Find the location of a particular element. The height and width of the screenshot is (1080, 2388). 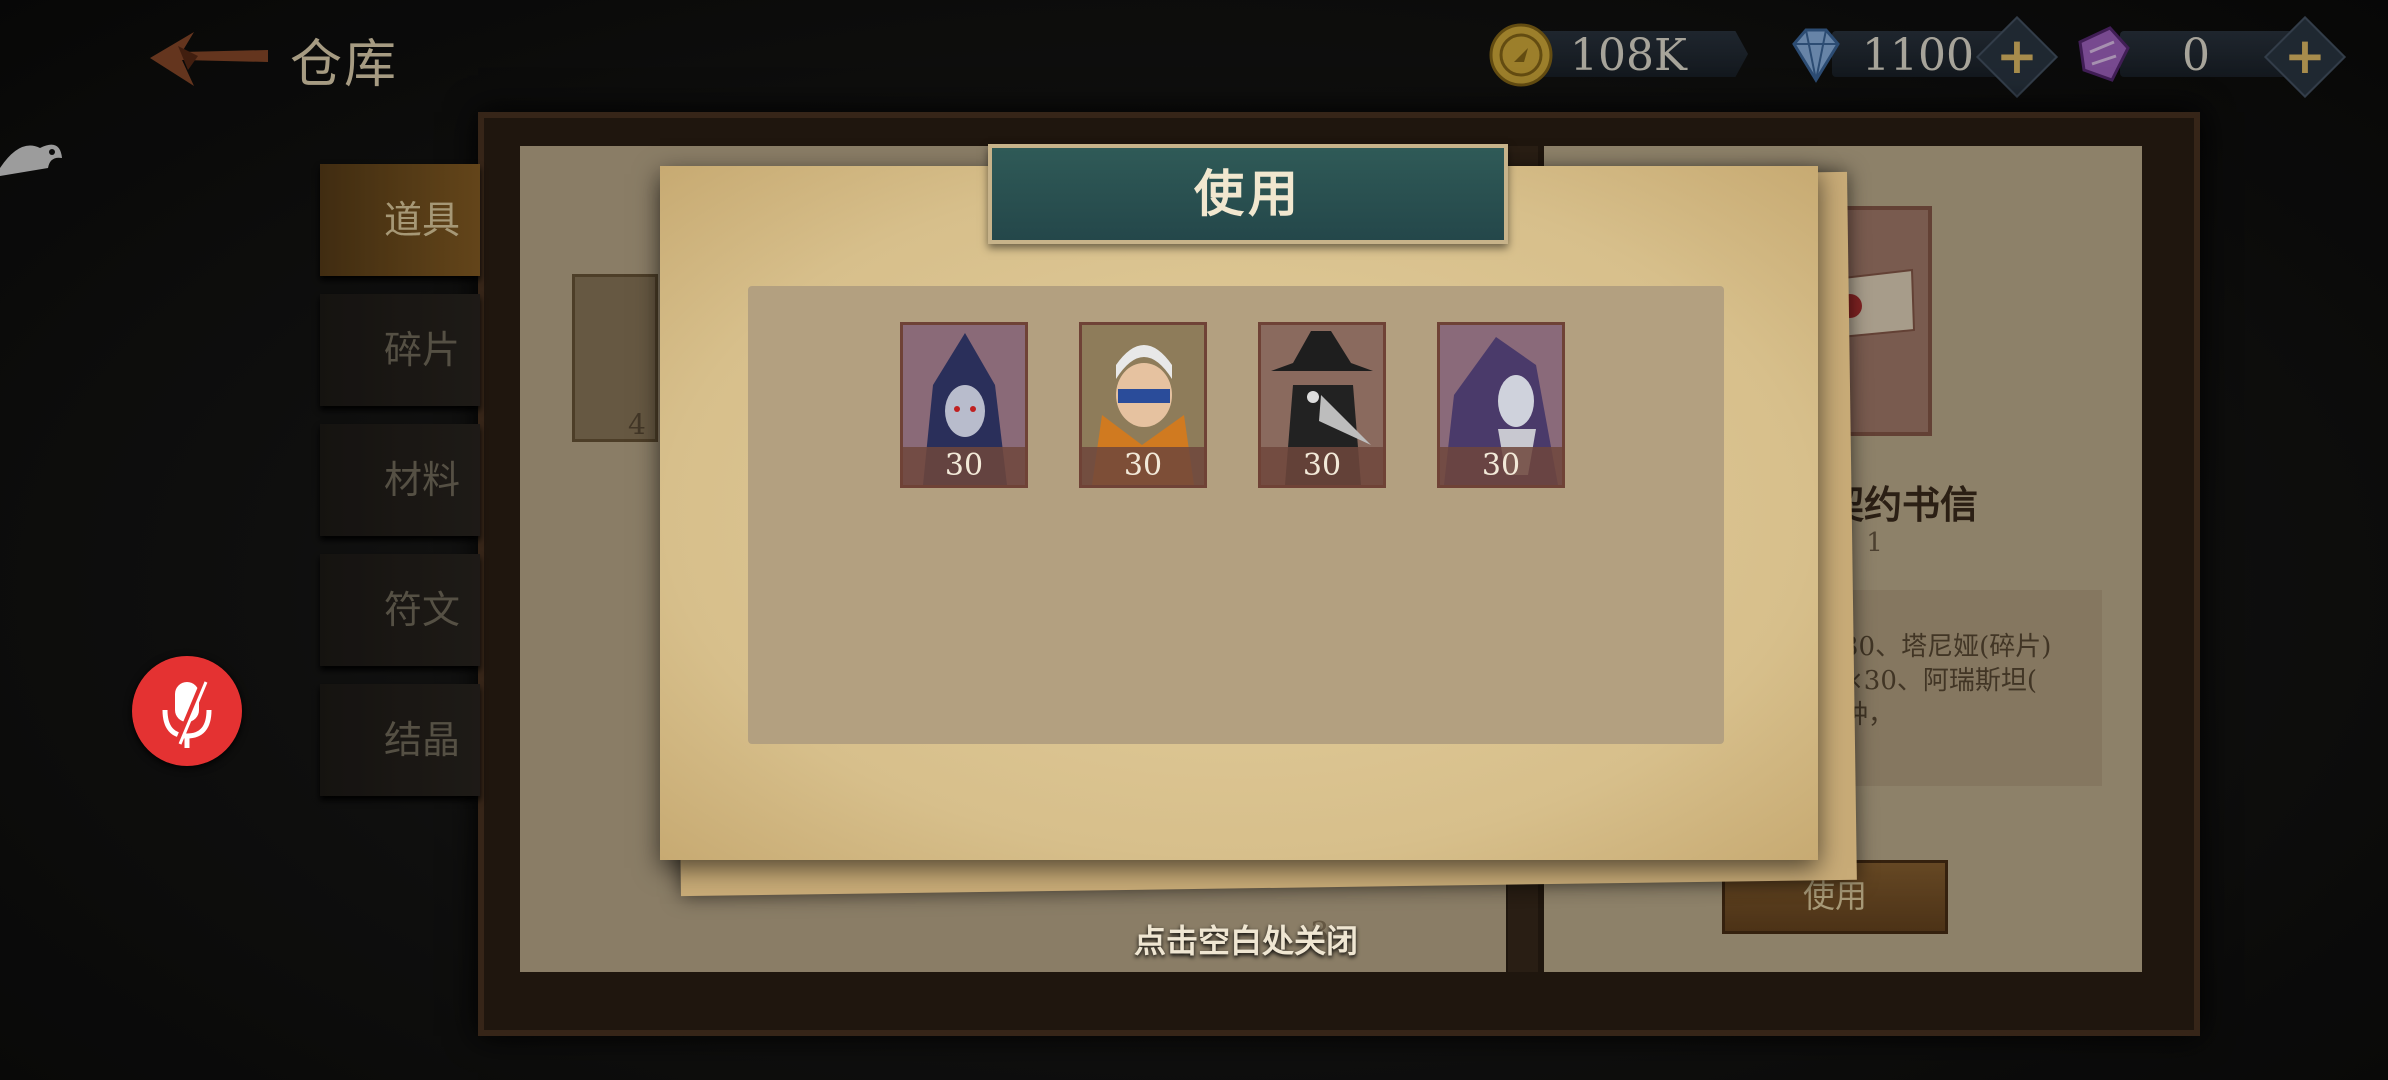

close-hint-text: 点击空白处关闭 is located at coordinates (1246, 941).